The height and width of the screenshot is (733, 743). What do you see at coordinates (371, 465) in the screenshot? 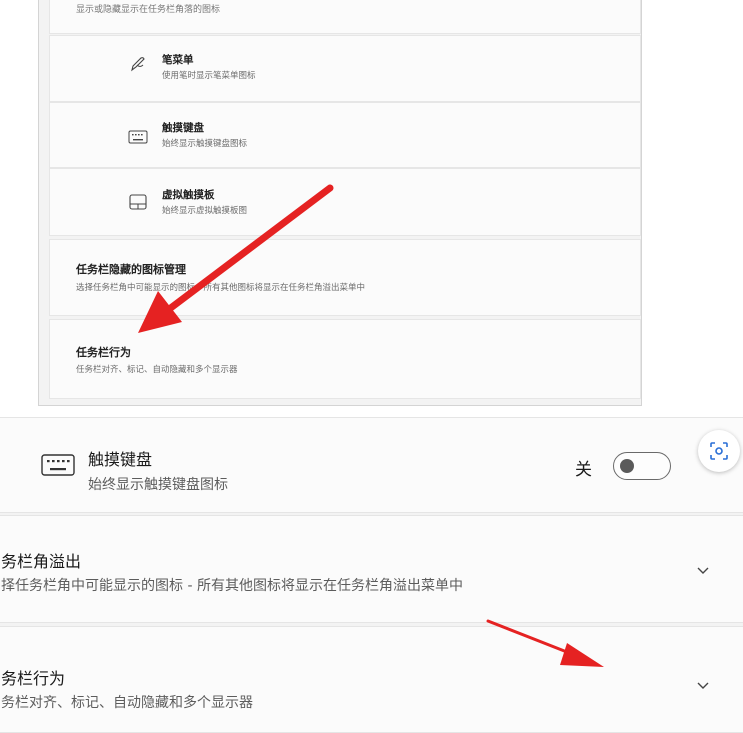
I see `touch-keyboard-row-large: 触摸键盘 始终显示触摸键盘图标 关` at bounding box center [371, 465].